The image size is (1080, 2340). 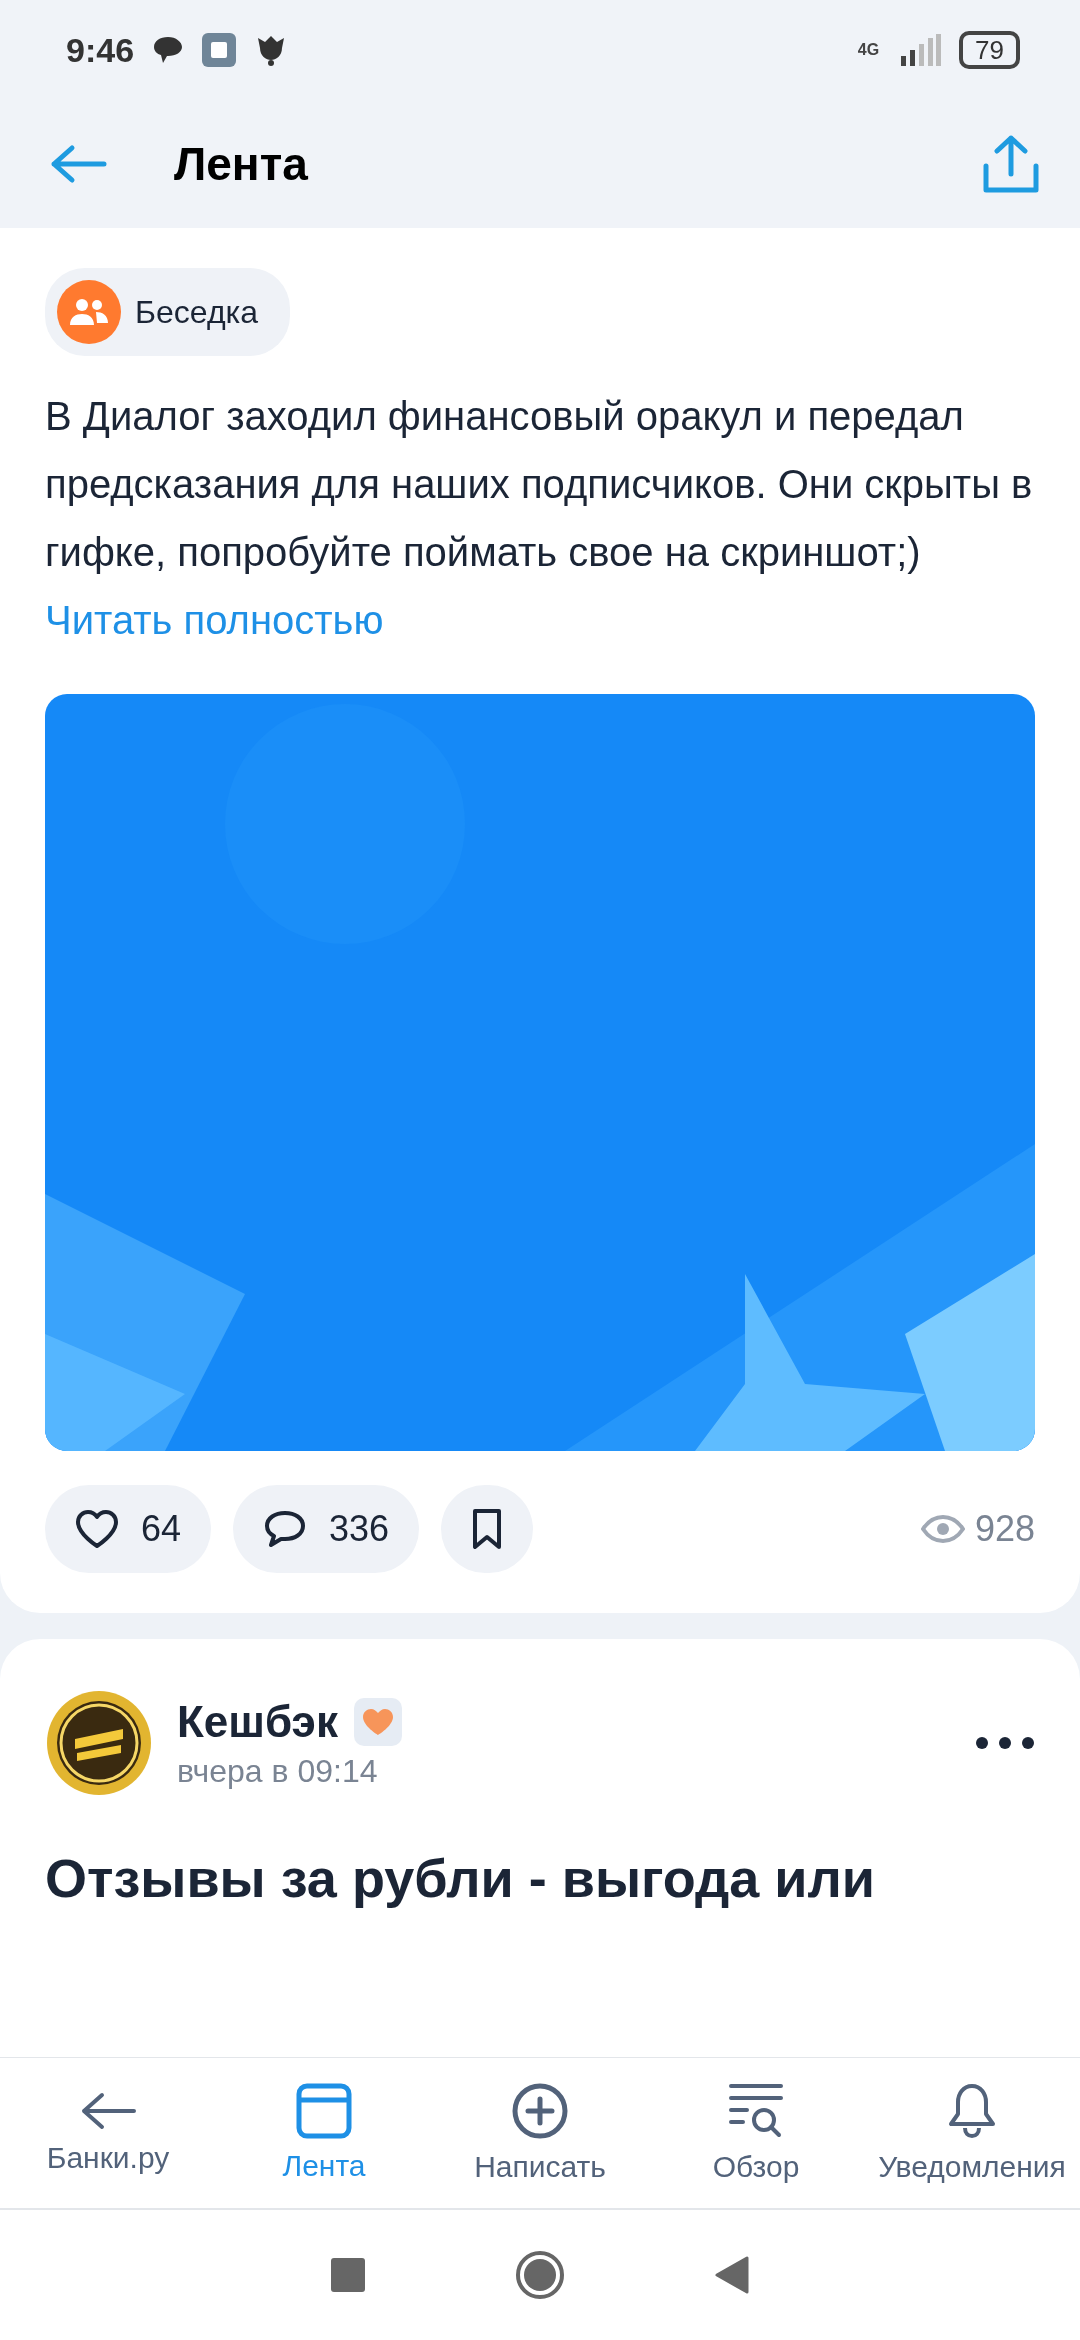 What do you see at coordinates (326, 1529) in the screenshot?
I see `comment-button: 336` at bounding box center [326, 1529].